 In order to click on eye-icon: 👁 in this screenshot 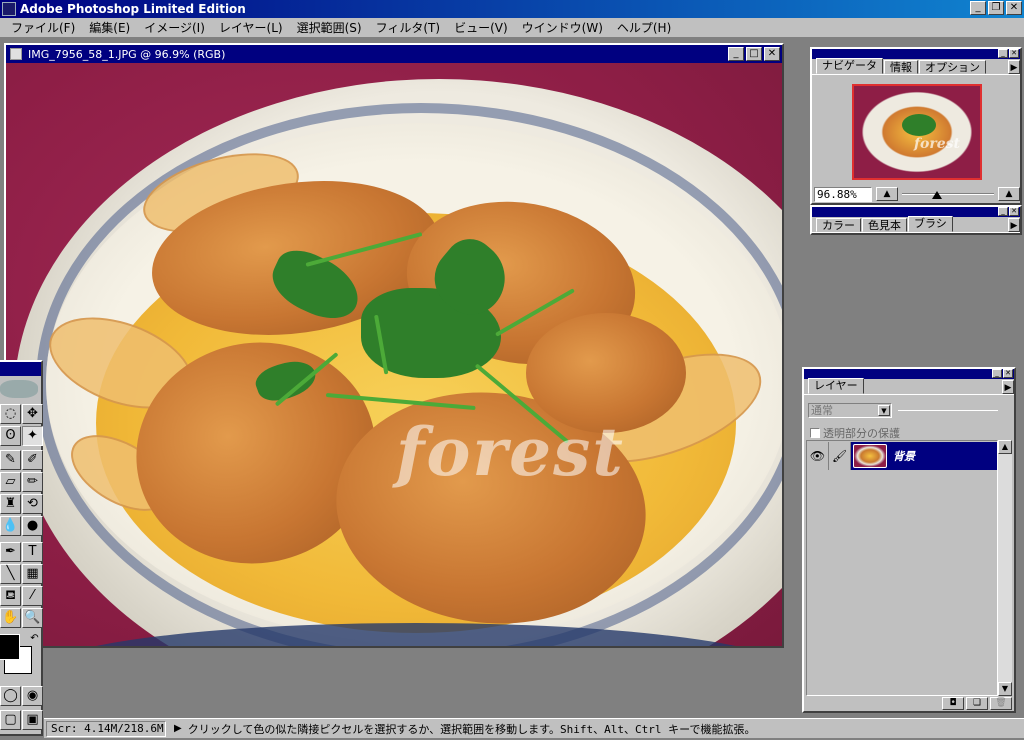, I will do `click(818, 456)`.